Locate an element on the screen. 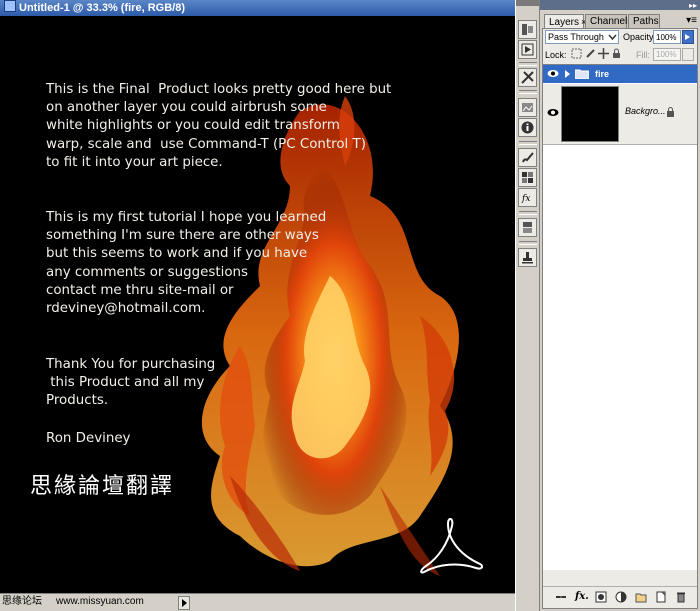 The height and width of the screenshot is (611, 700). layer-name-fire: fire is located at coordinates (602, 74).